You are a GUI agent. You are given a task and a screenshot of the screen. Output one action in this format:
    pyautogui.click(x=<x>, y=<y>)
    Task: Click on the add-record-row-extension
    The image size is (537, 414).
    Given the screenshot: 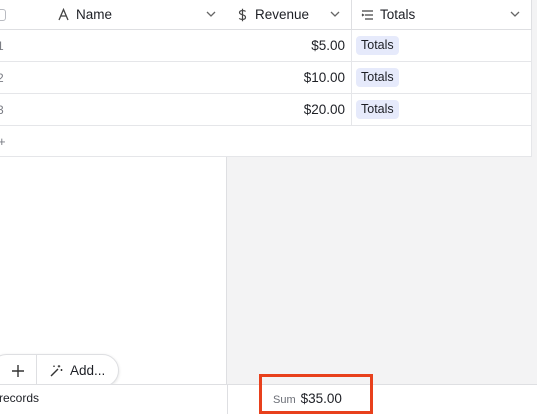 What is the action you would take?
    pyautogui.click(x=379, y=141)
    